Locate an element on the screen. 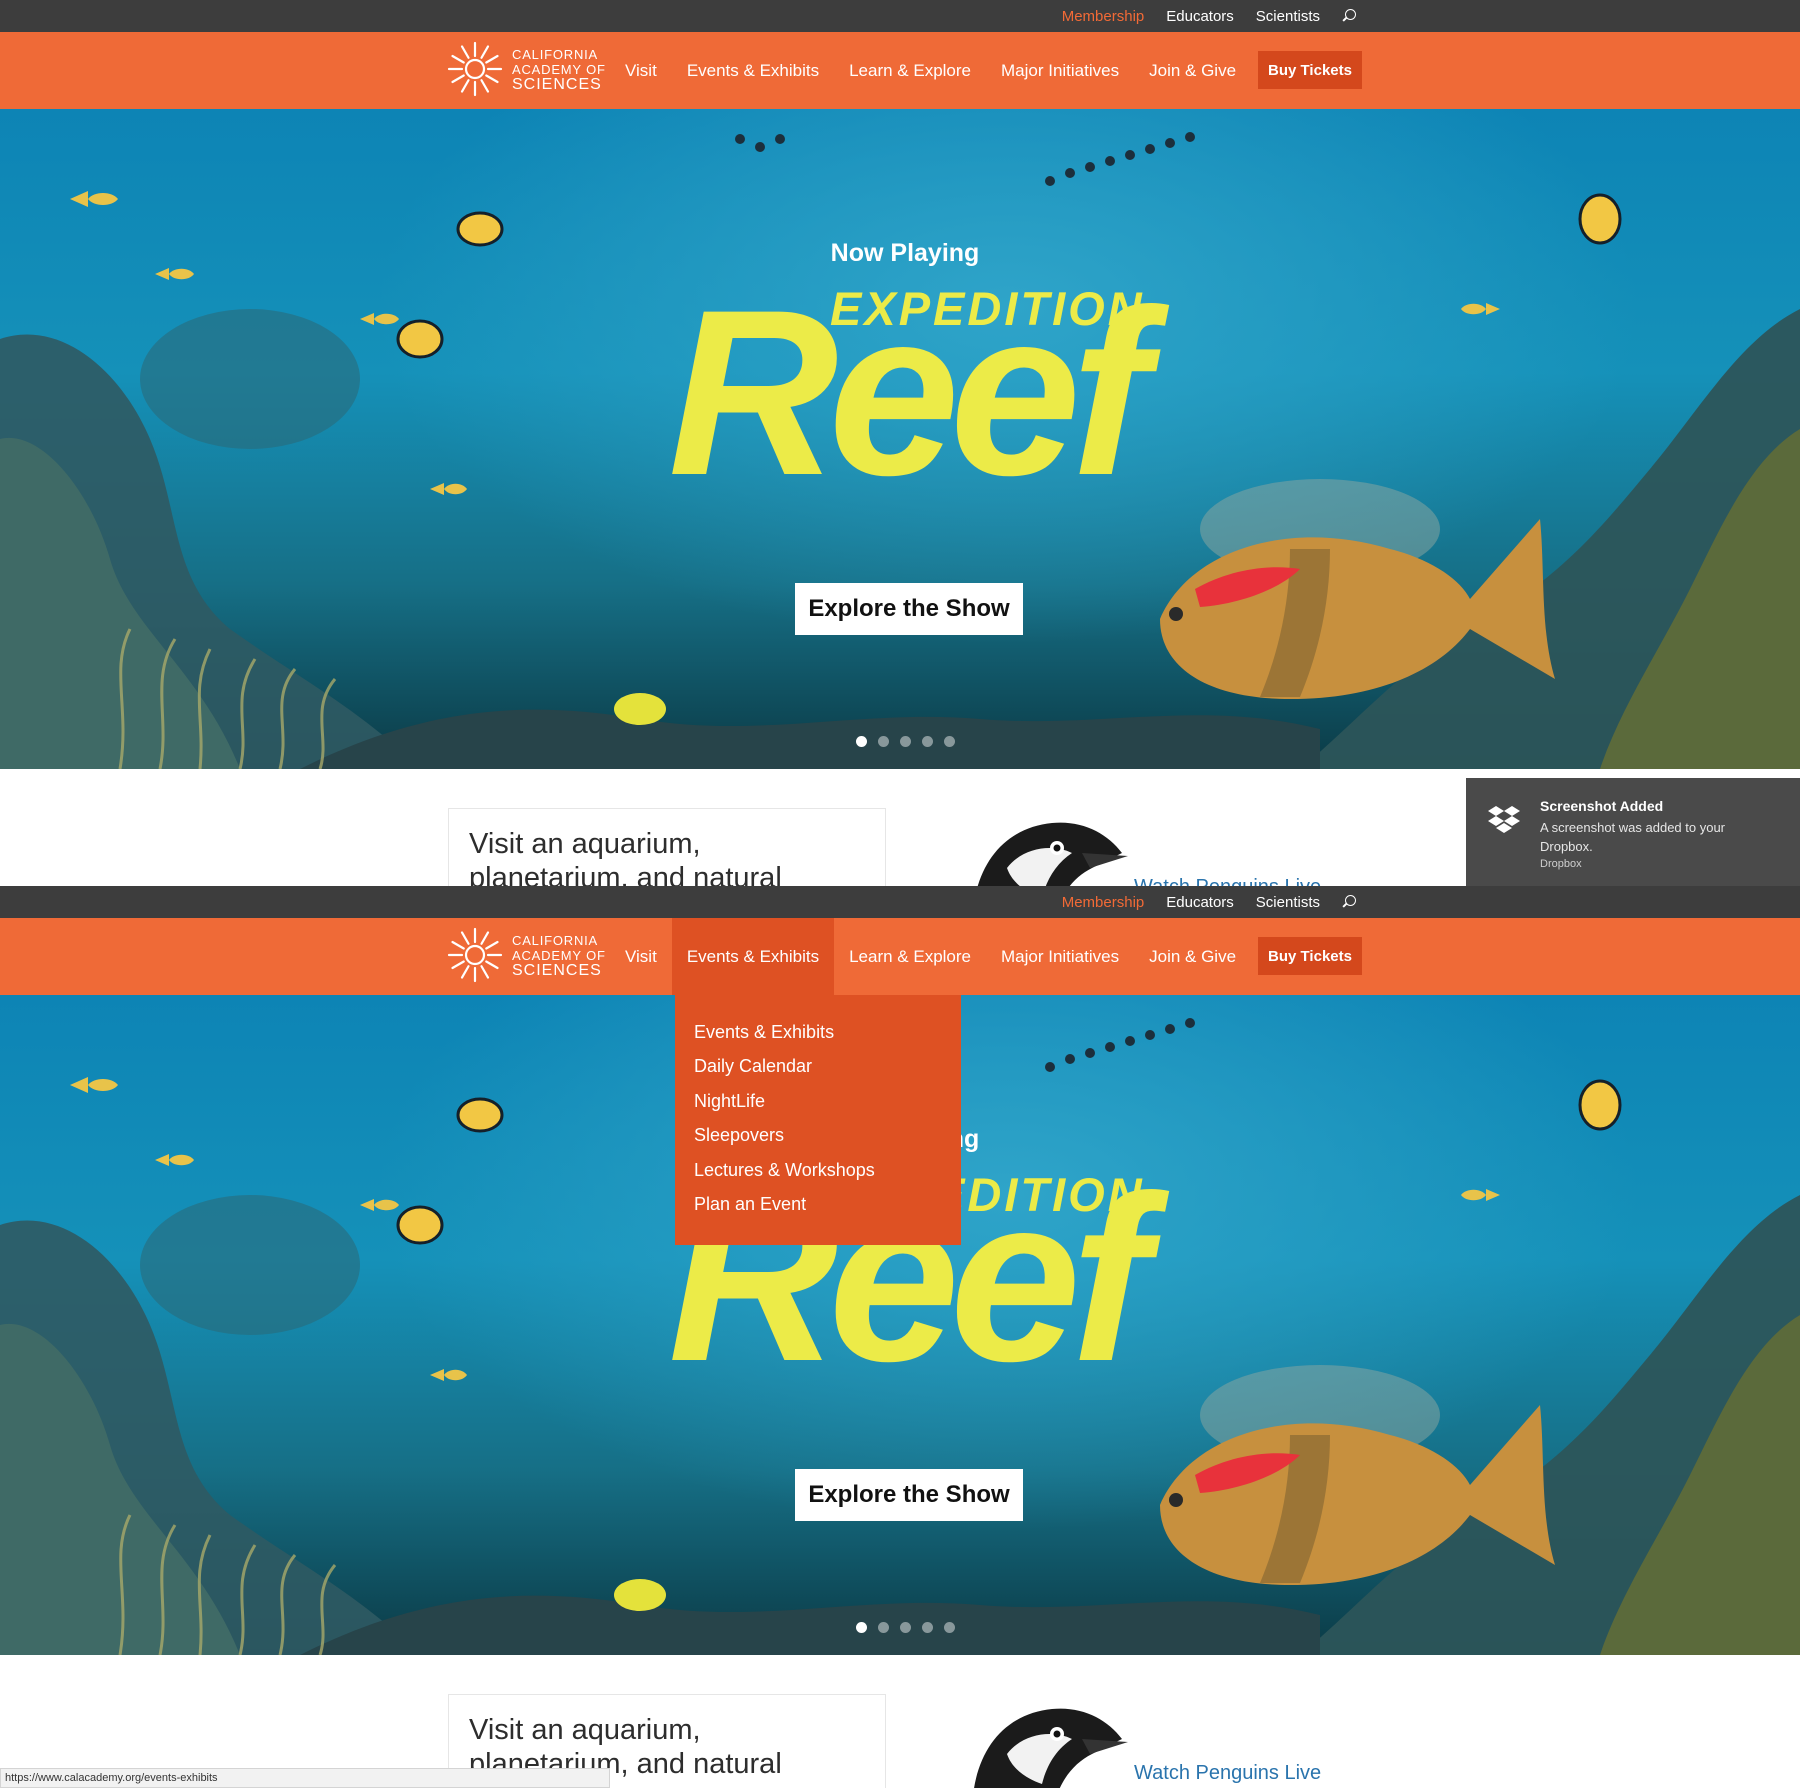 Image resolution: width=1800 pixels, height=1788 pixels. dropdown-item: Plan an Event is located at coordinates (818, 1204).